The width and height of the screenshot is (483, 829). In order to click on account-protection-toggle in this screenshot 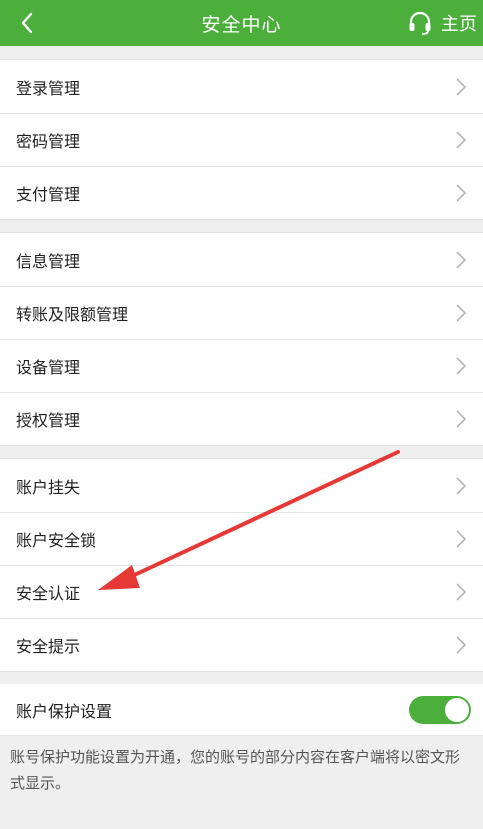, I will do `click(440, 709)`.